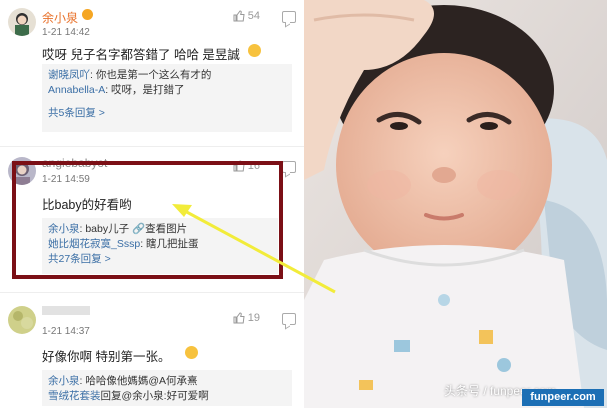 The width and height of the screenshot is (607, 408). Describe the element at coordinates (253, 16) in the screenshot. I see `like-count: 54` at that location.